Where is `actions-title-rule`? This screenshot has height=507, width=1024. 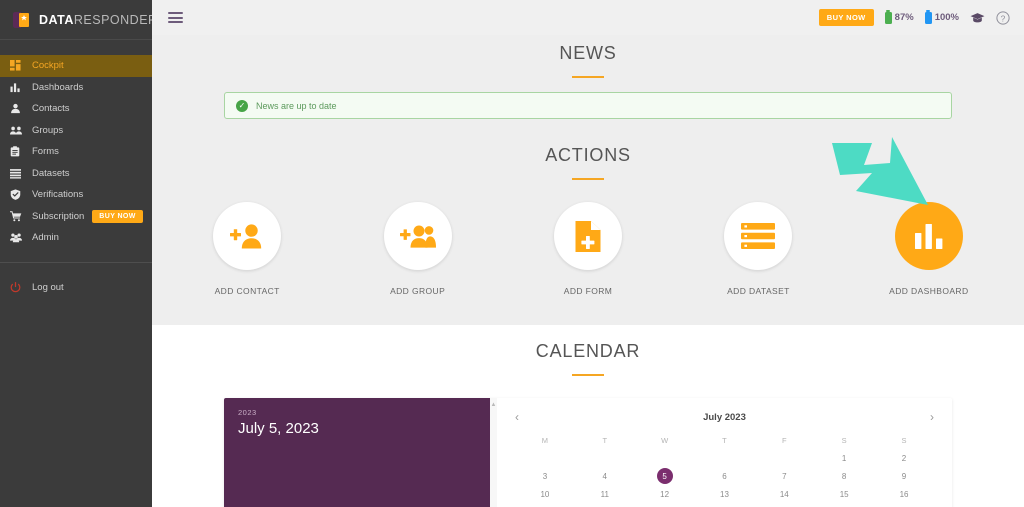
actions-title-rule is located at coordinates (588, 179).